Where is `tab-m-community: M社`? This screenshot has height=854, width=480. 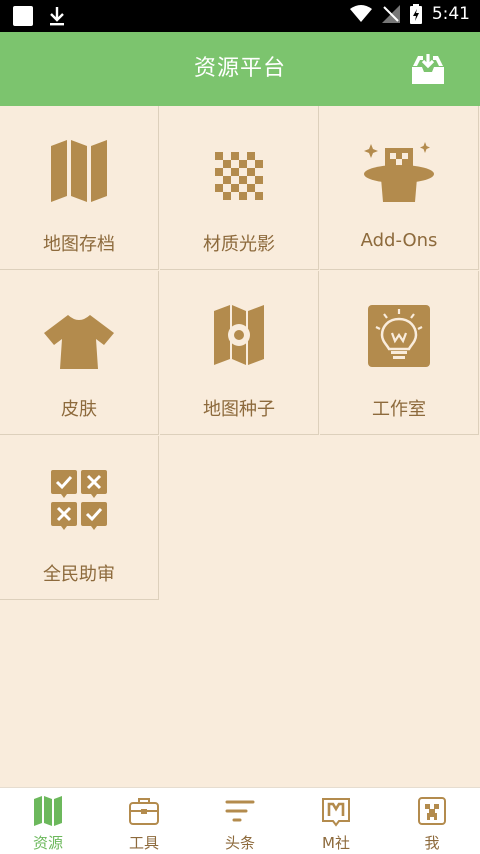 tab-m-community: M社 is located at coordinates (336, 821).